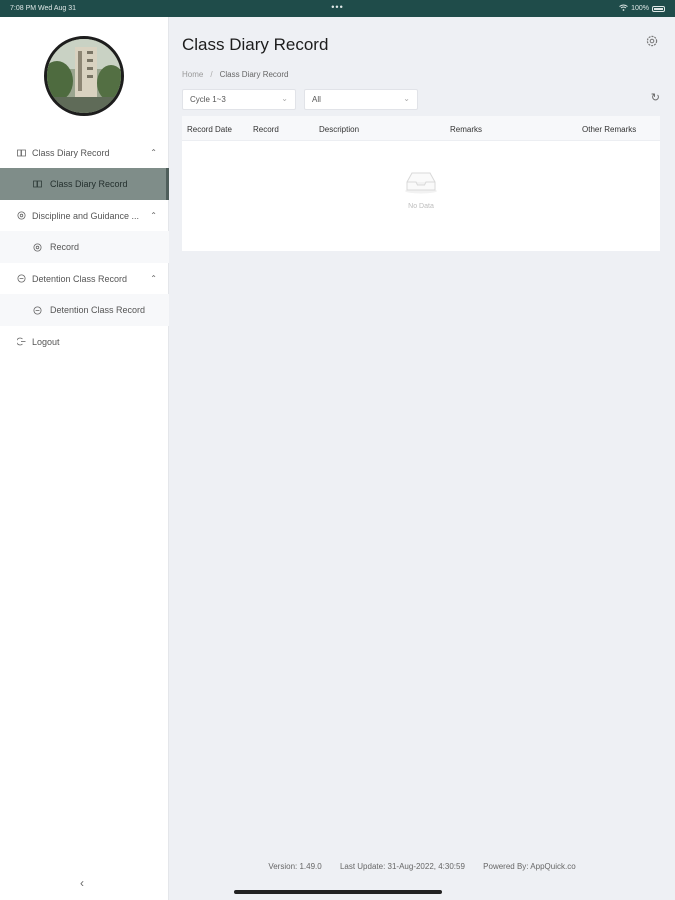 This screenshot has height=900, width=675. What do you see at coordinates (89, 184) in the screenshot?
I see `sidebar-item-label: Class Diary Record` at bounding box center [89, 184].